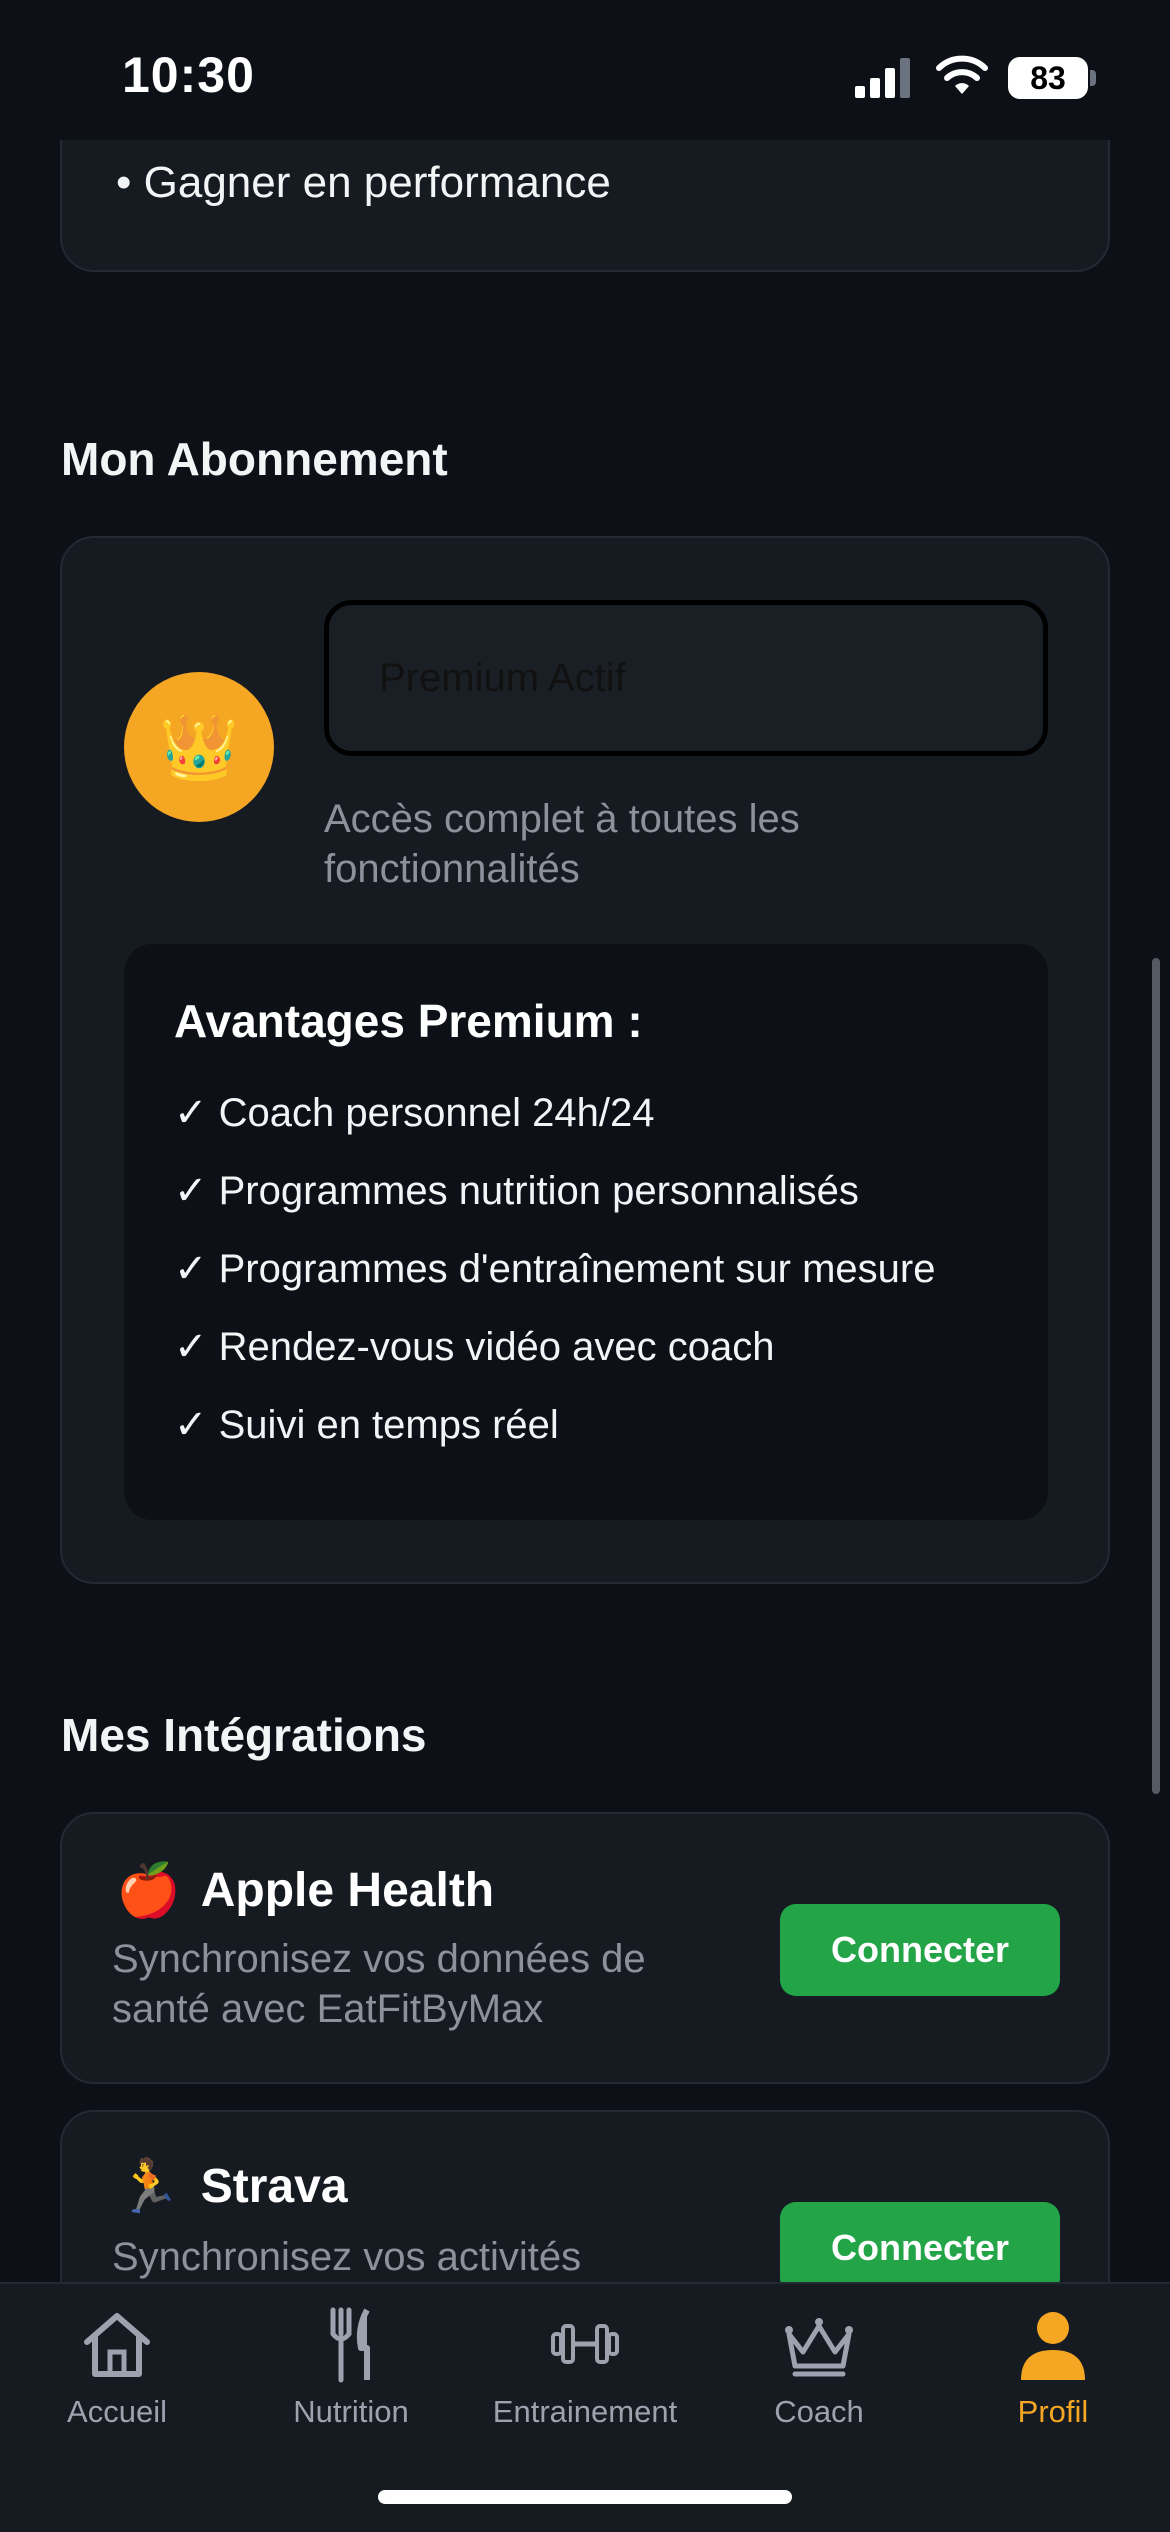 Image resolution: width=1170 pixels, height=2532 pixels. What do you see at coordinates (585, 70) in the screenshot?
I see `status-bar: 10:30 83` at bounding box center [585, 70].